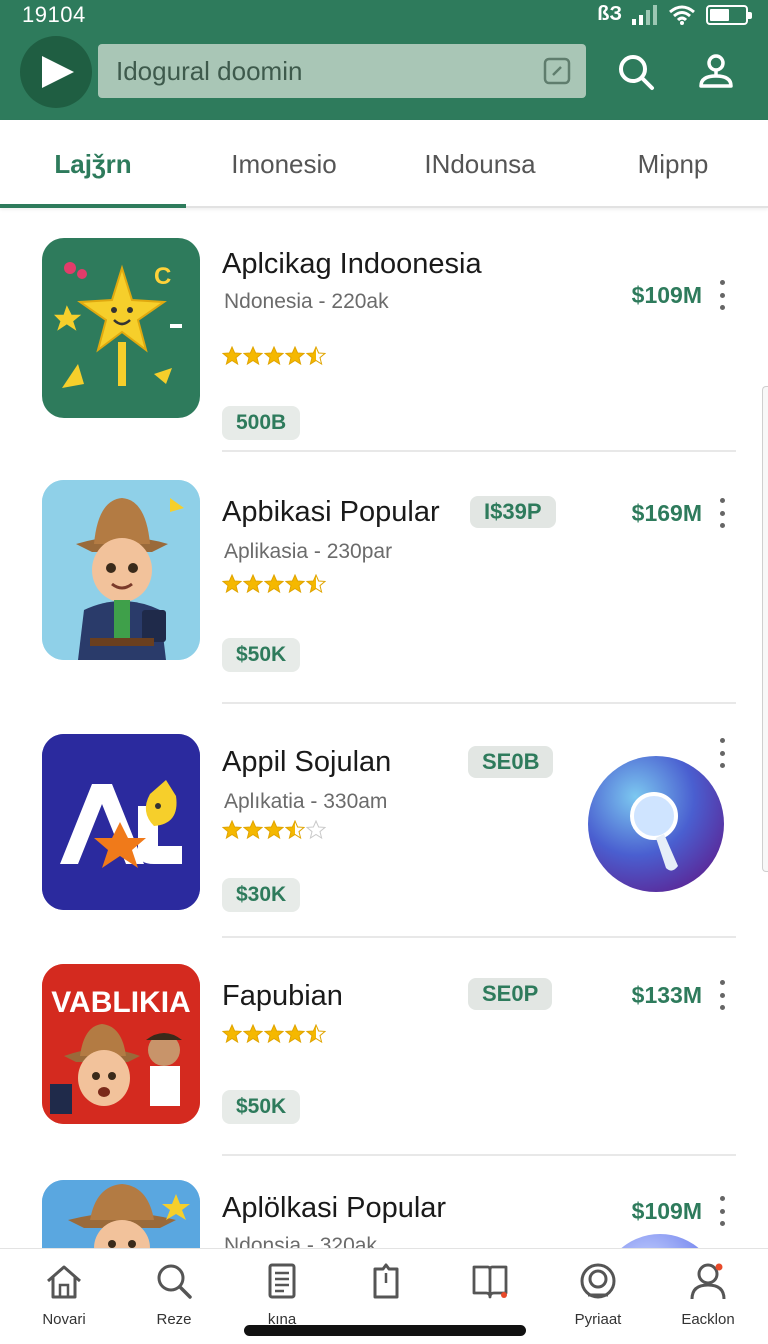 This screenshot has height=1344, width=768. What do you see at coordinates (284, 164) in the screenshot?
I see `tab-imonesio: Imonesio` at bounding box center [284, 164].